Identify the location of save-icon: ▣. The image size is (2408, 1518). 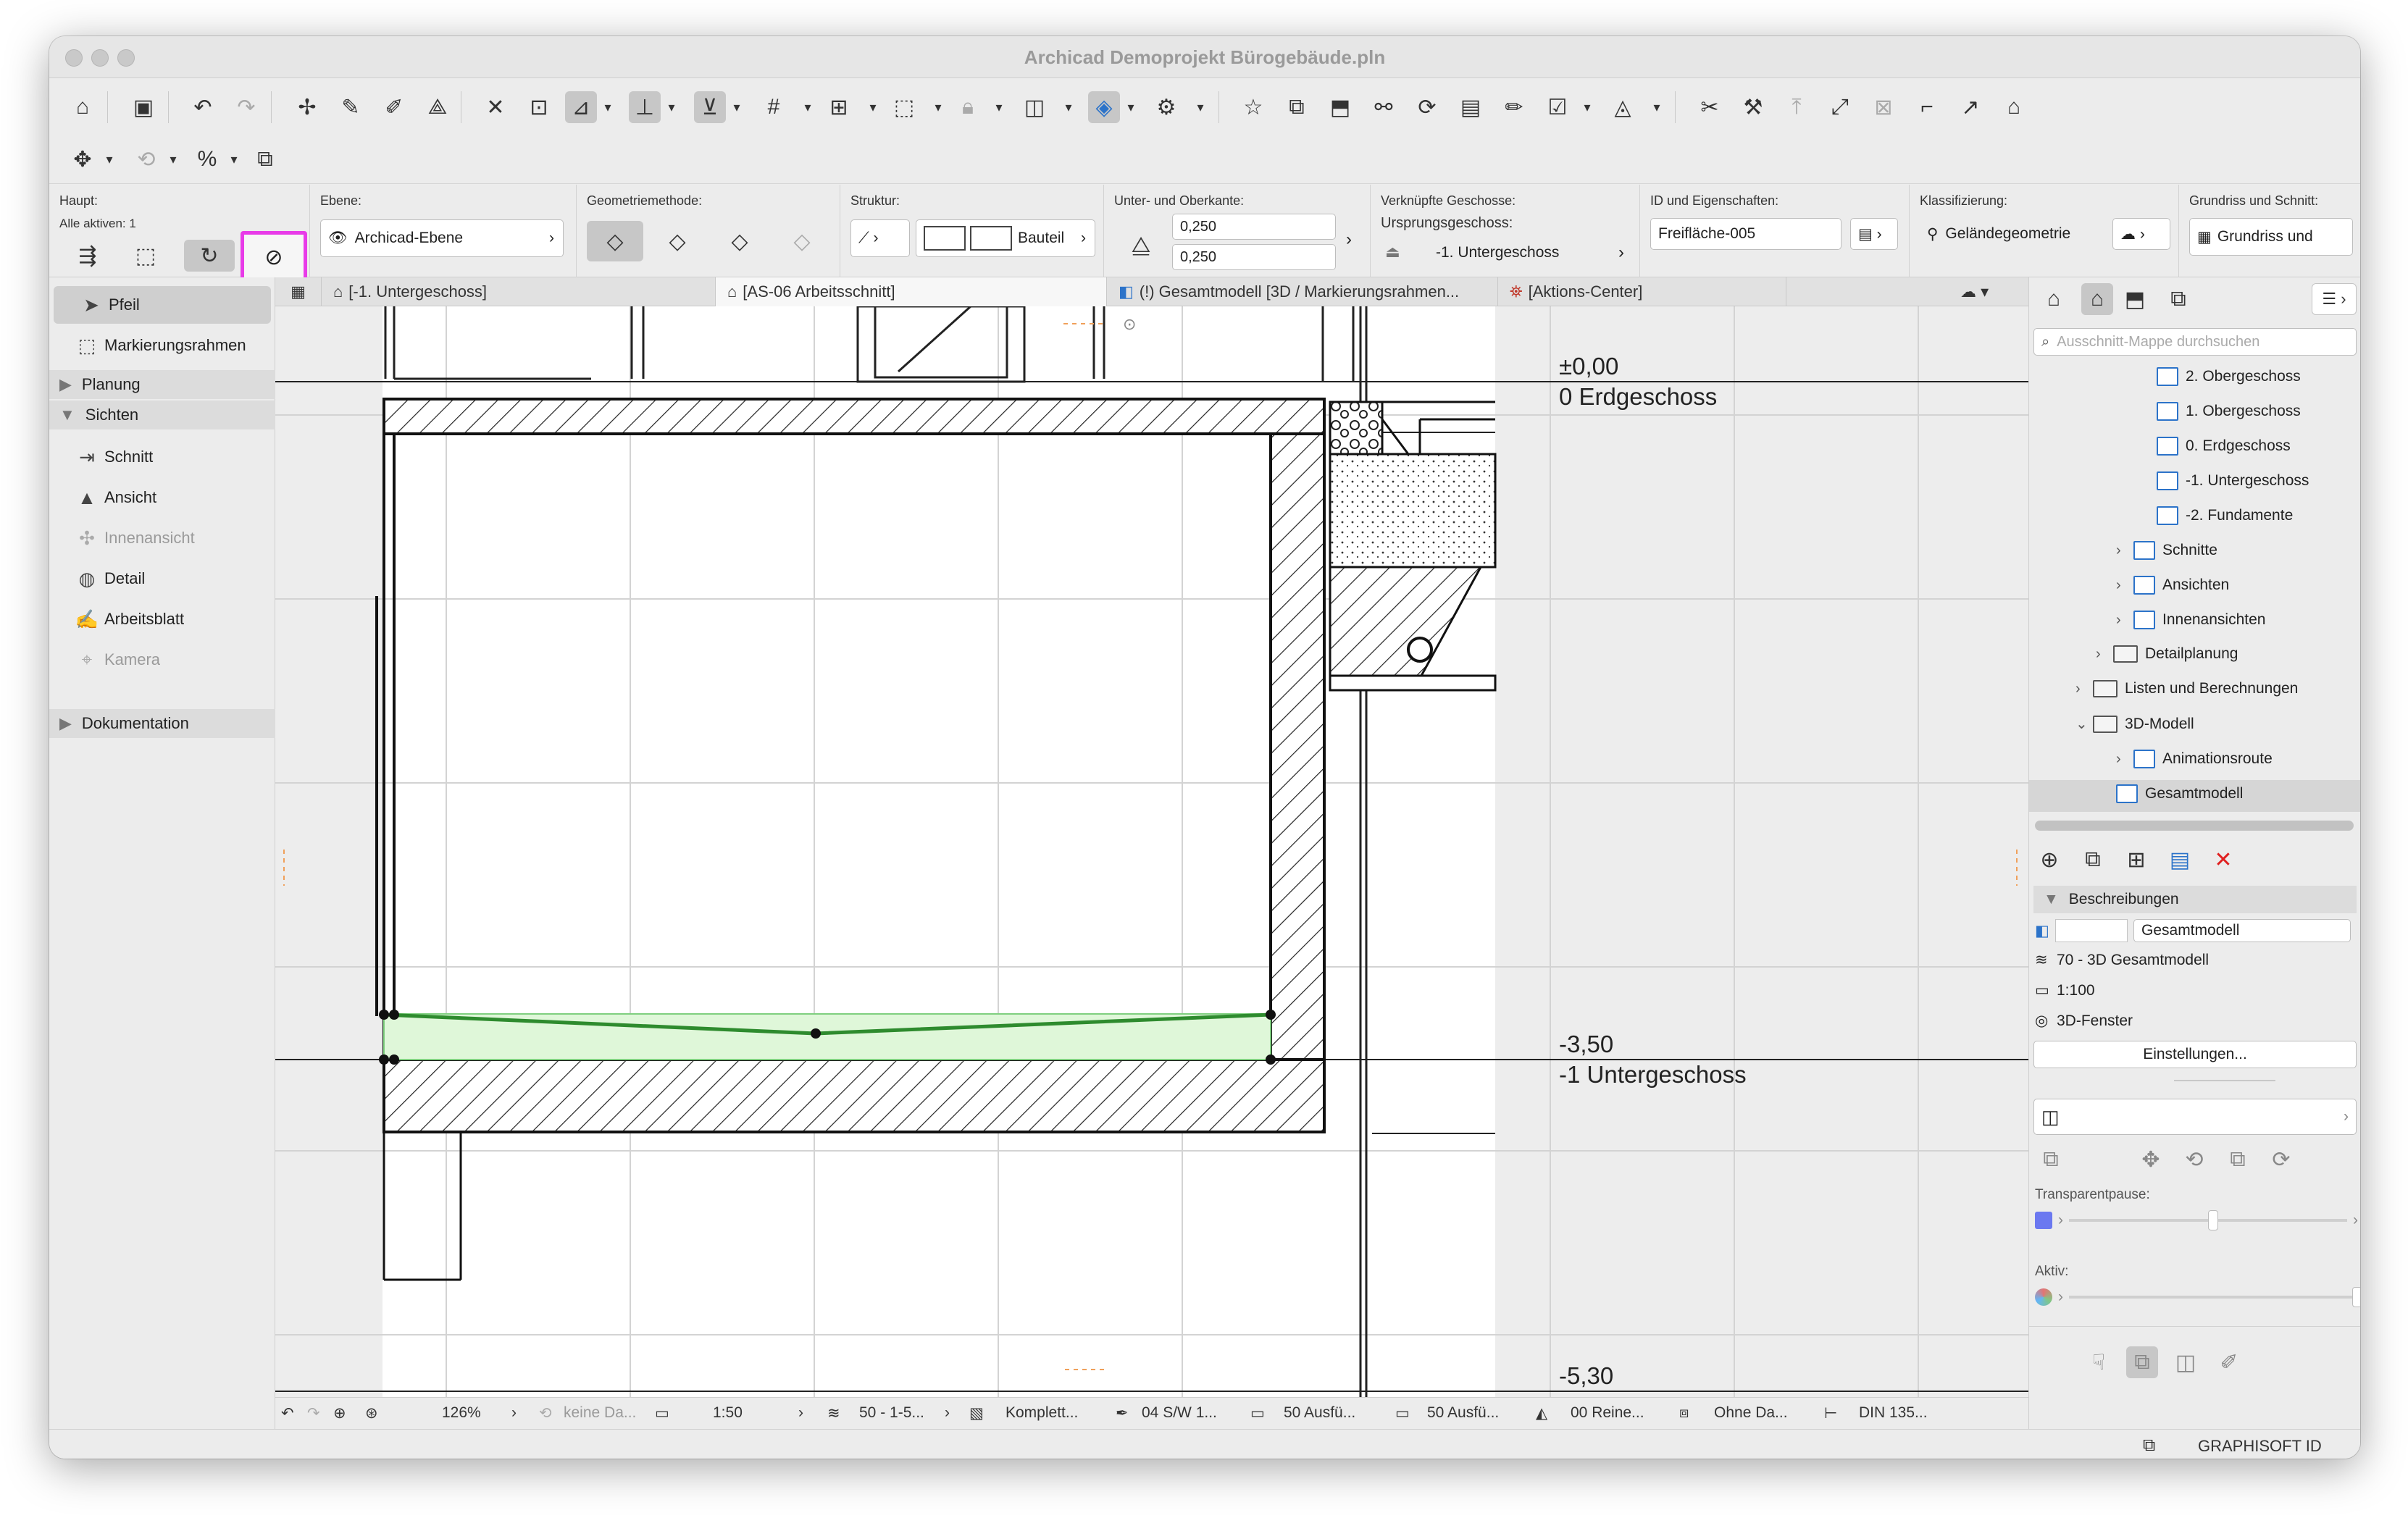
(143, 107).